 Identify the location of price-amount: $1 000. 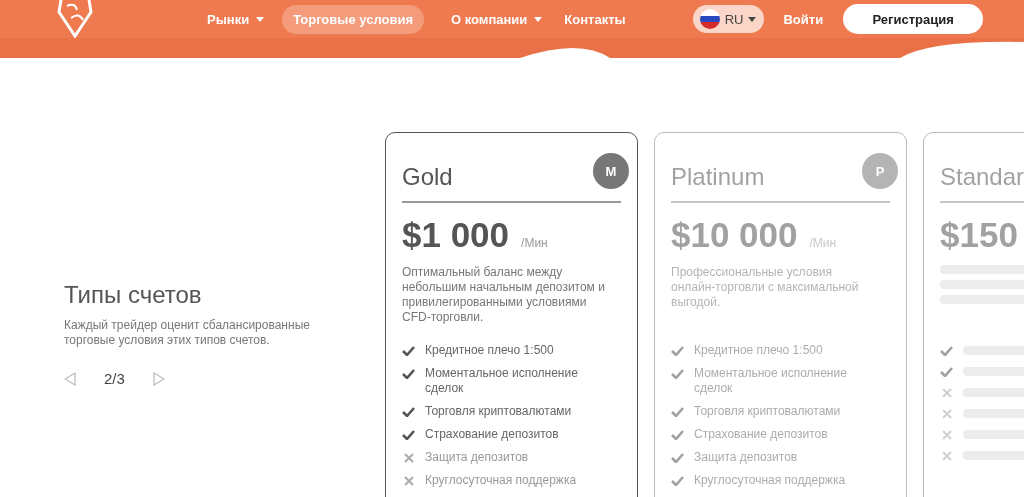
(456, 235).